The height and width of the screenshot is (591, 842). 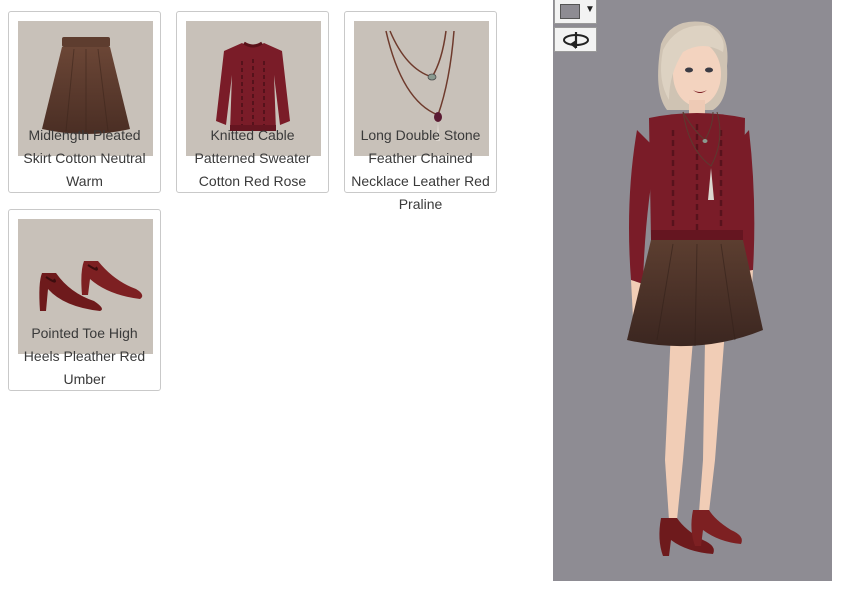 What do you see at coordinates (570, 11) in the screenshot?
I see `color-swatch` at bounding box center [570, 11].